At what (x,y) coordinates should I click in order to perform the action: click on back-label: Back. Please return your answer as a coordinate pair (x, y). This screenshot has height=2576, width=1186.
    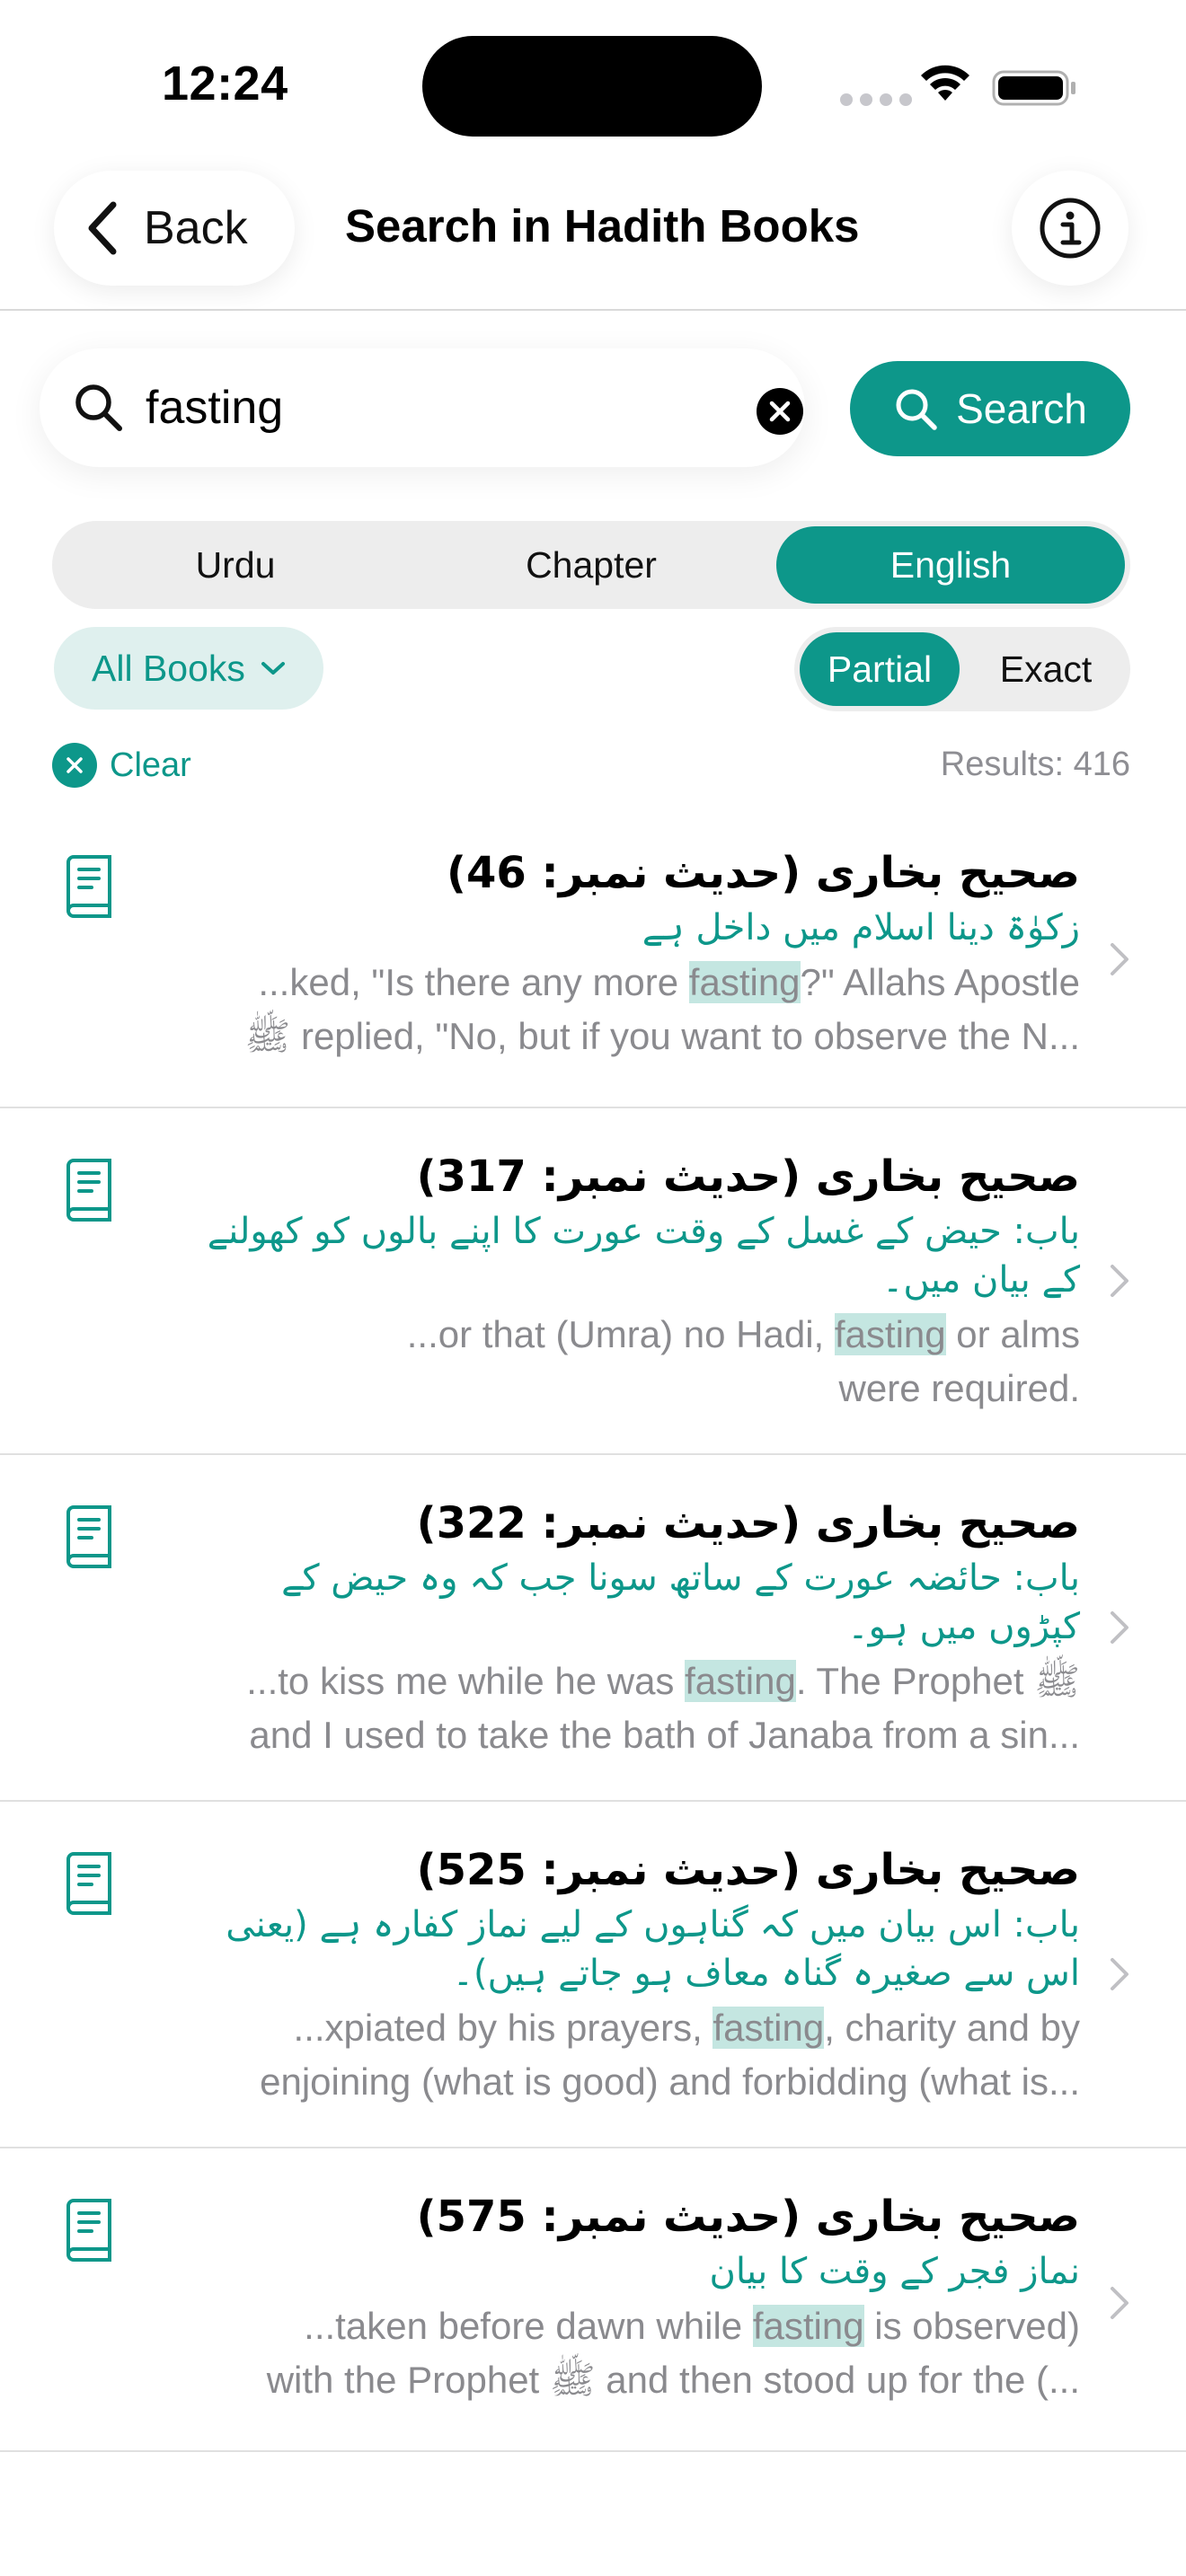
    Looking at the image, I should click on (196, 228).